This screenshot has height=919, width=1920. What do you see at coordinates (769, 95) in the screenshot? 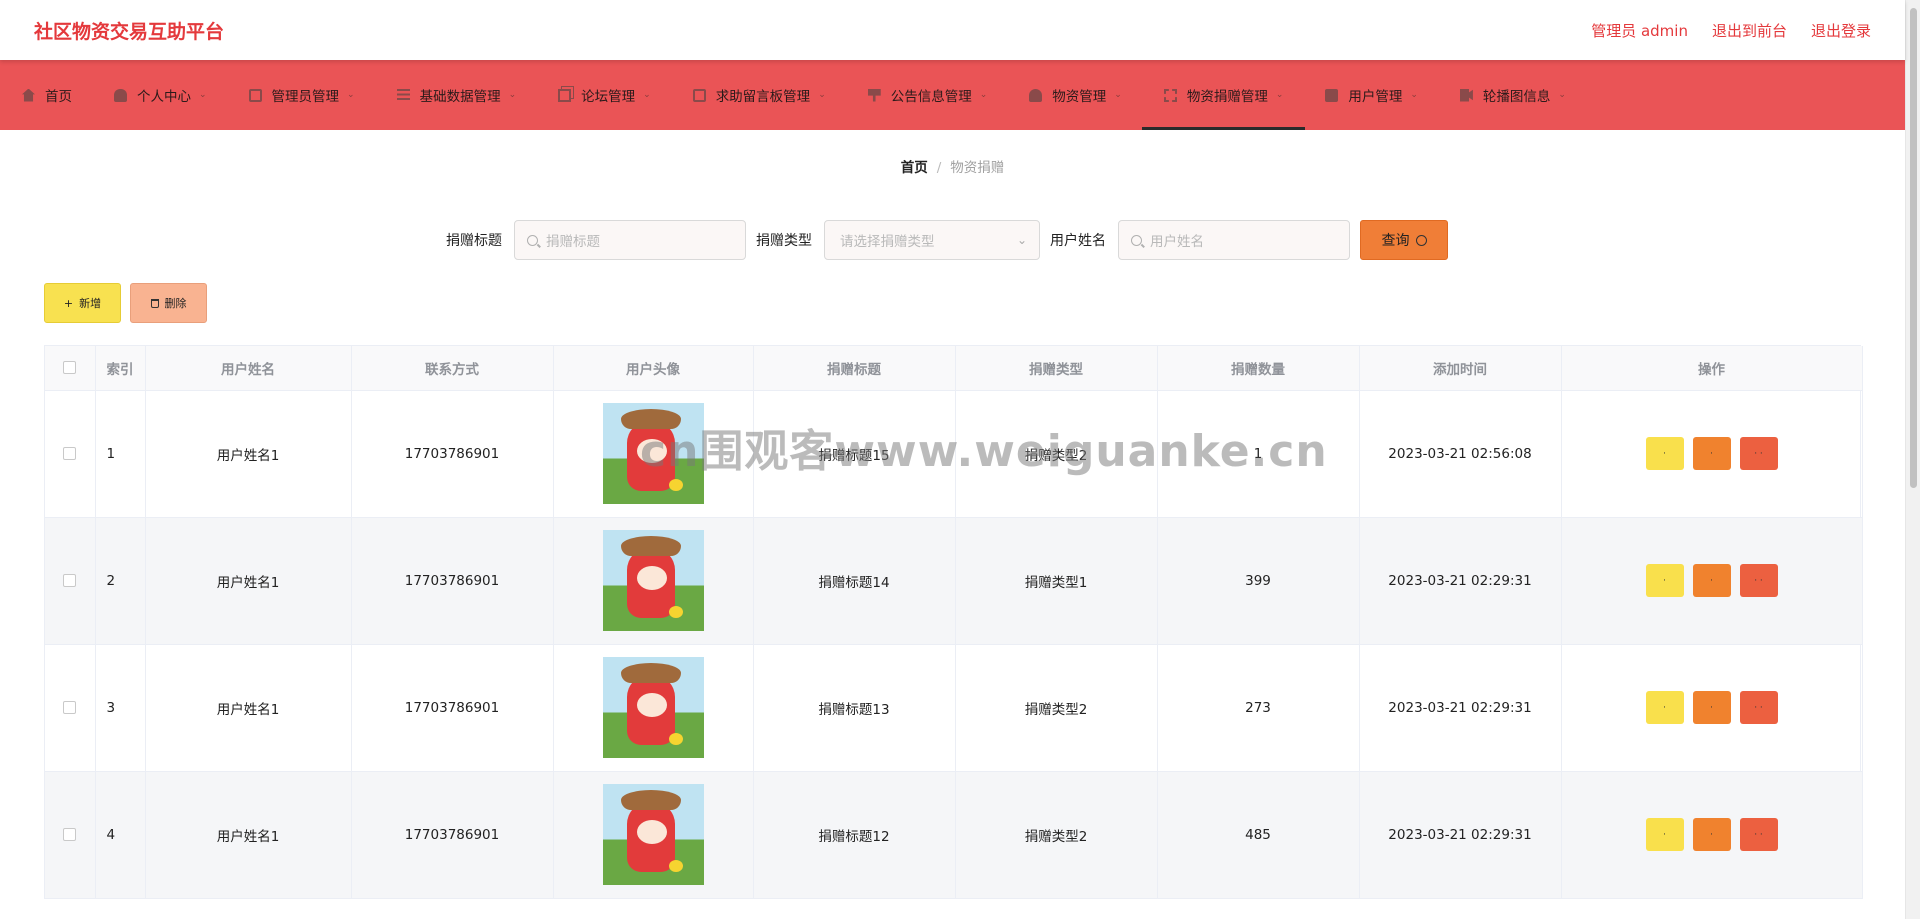
I see `nav-item-help-board: 求助留言板管理 ⌄` at bounding box center [769, 95].